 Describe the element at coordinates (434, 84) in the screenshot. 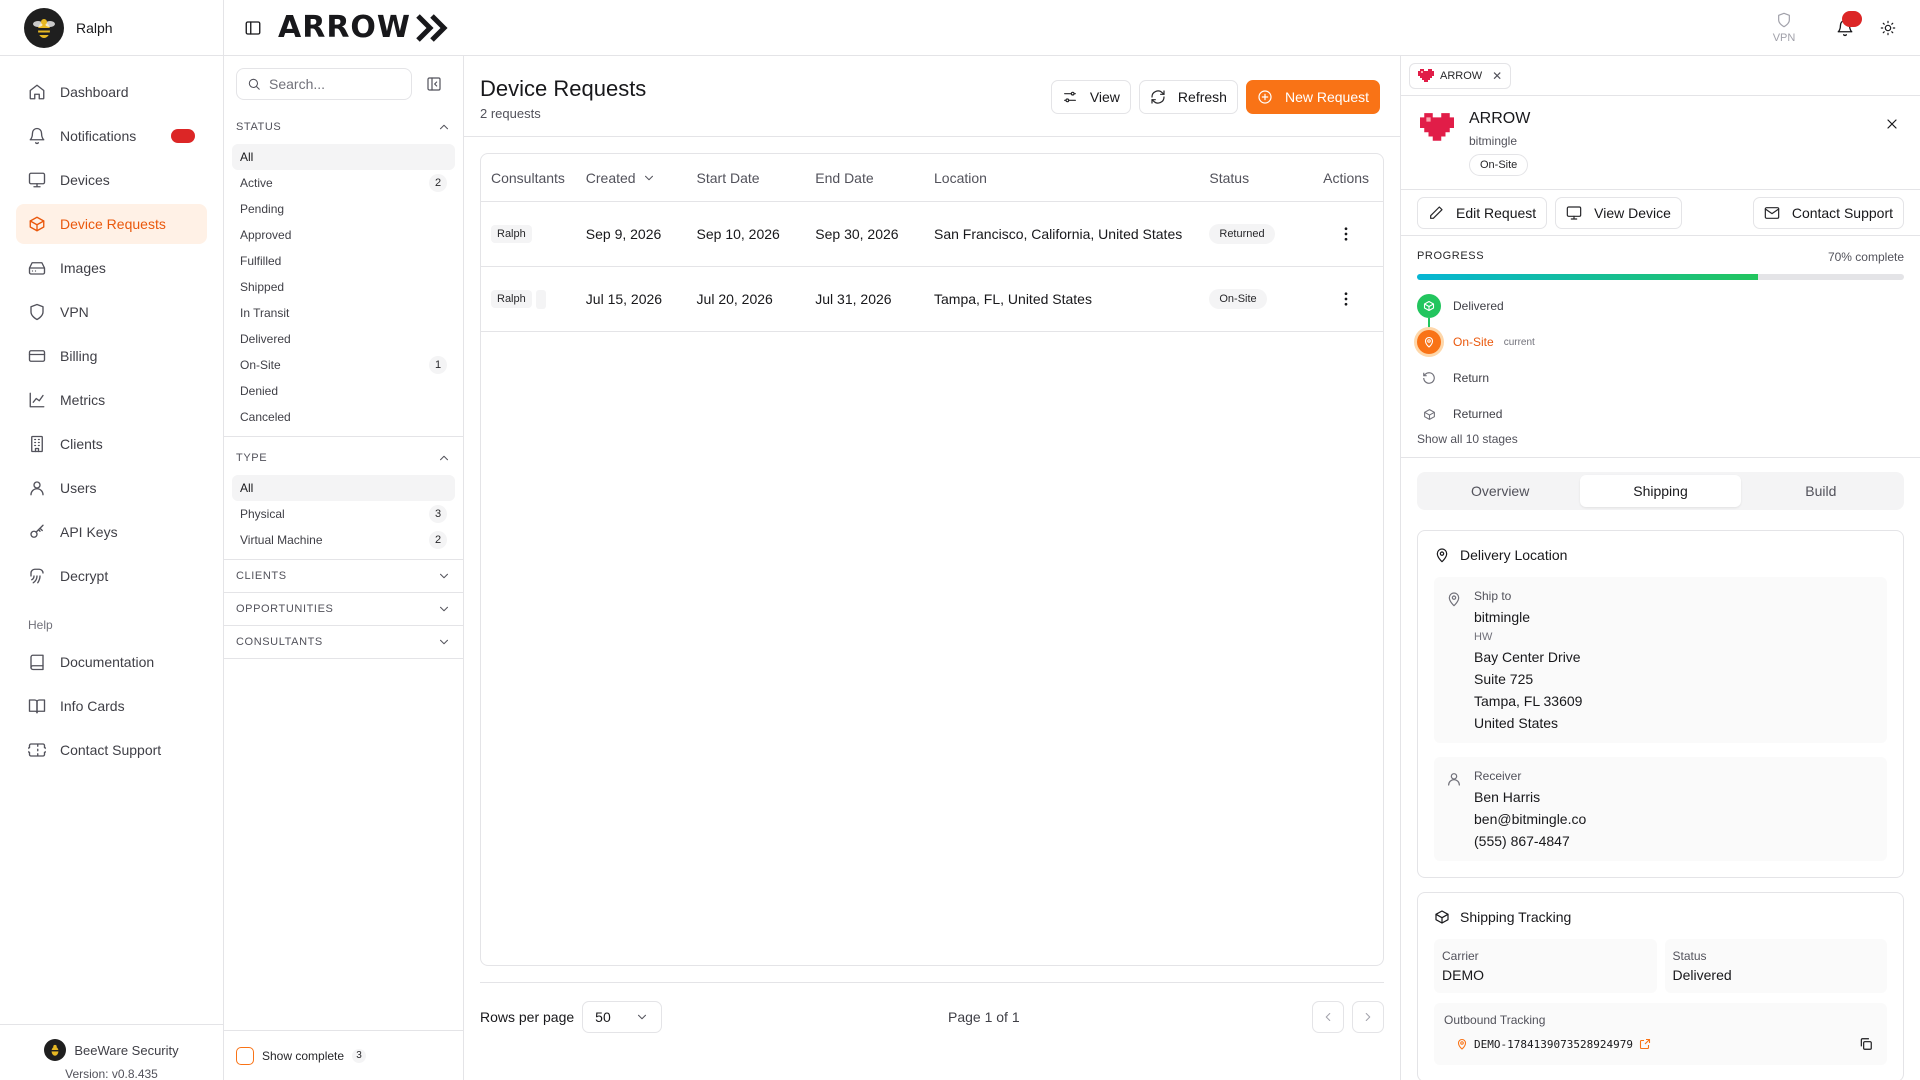

I see `panel-collapse-icon` at that location.